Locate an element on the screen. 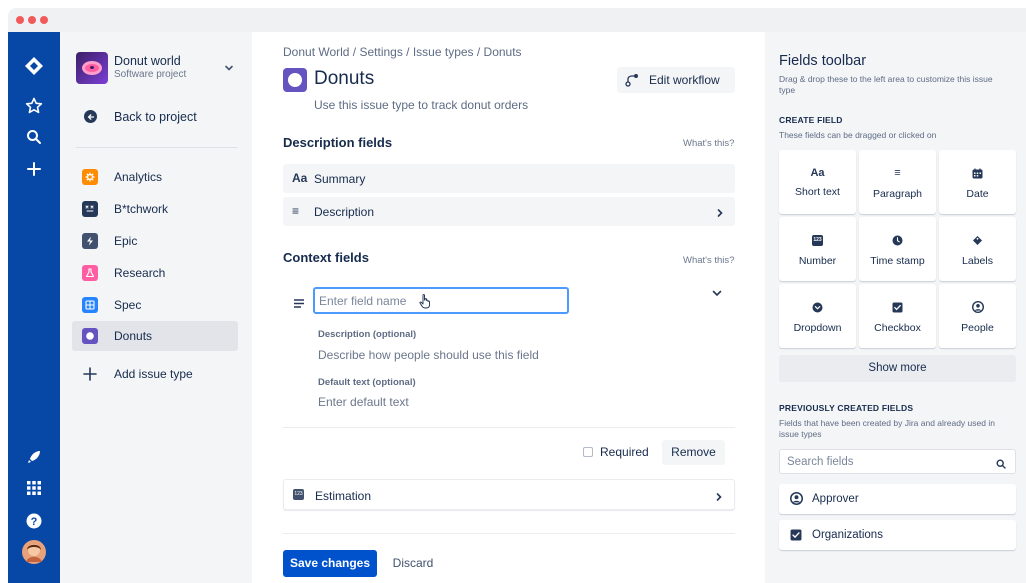 The width and height of the screenshot is (1026, 583). field-tile-checkbox: Checkbox is located at coordinates (897, 316).